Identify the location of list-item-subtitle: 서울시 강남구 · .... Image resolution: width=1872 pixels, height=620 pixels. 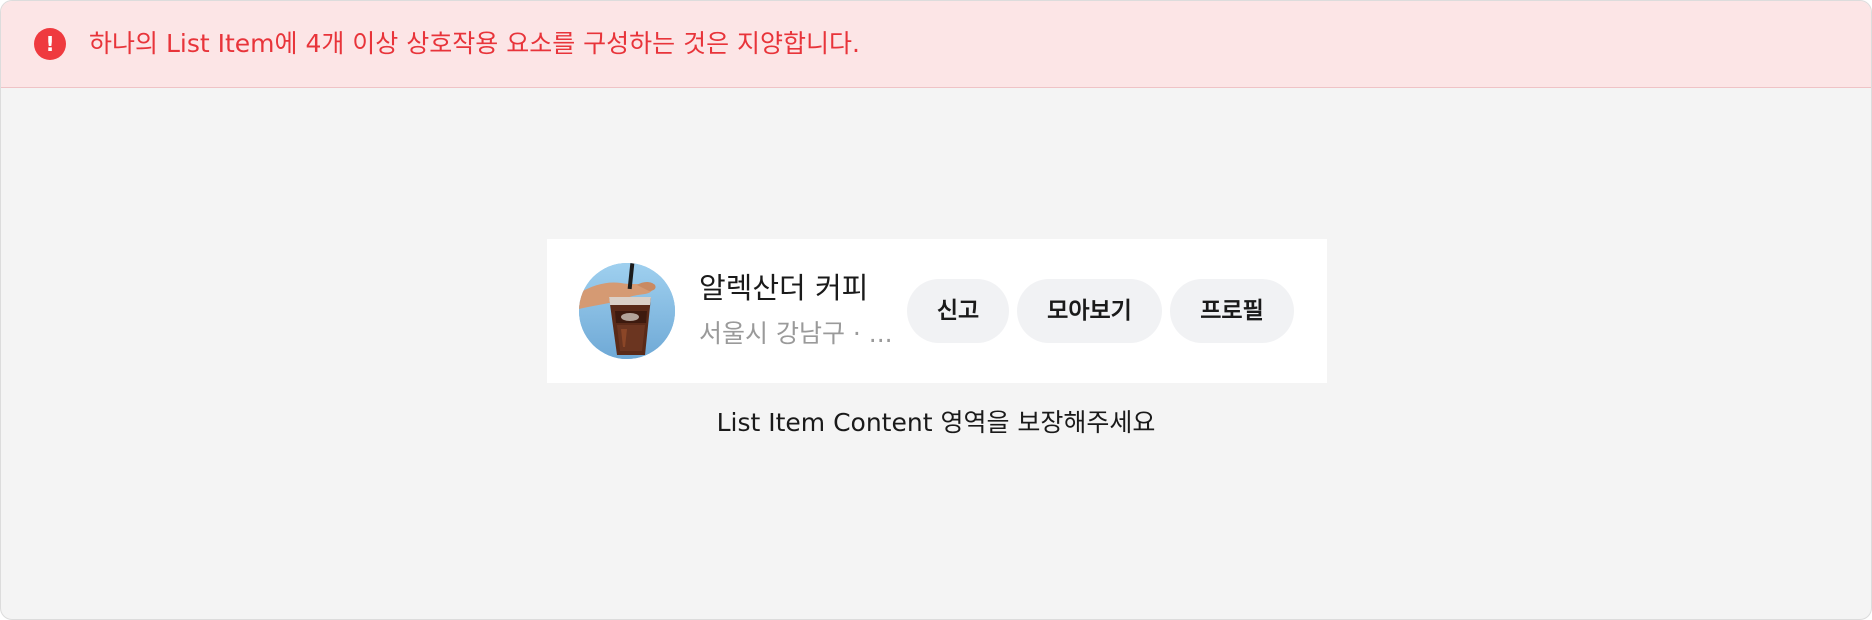
(796, 333).